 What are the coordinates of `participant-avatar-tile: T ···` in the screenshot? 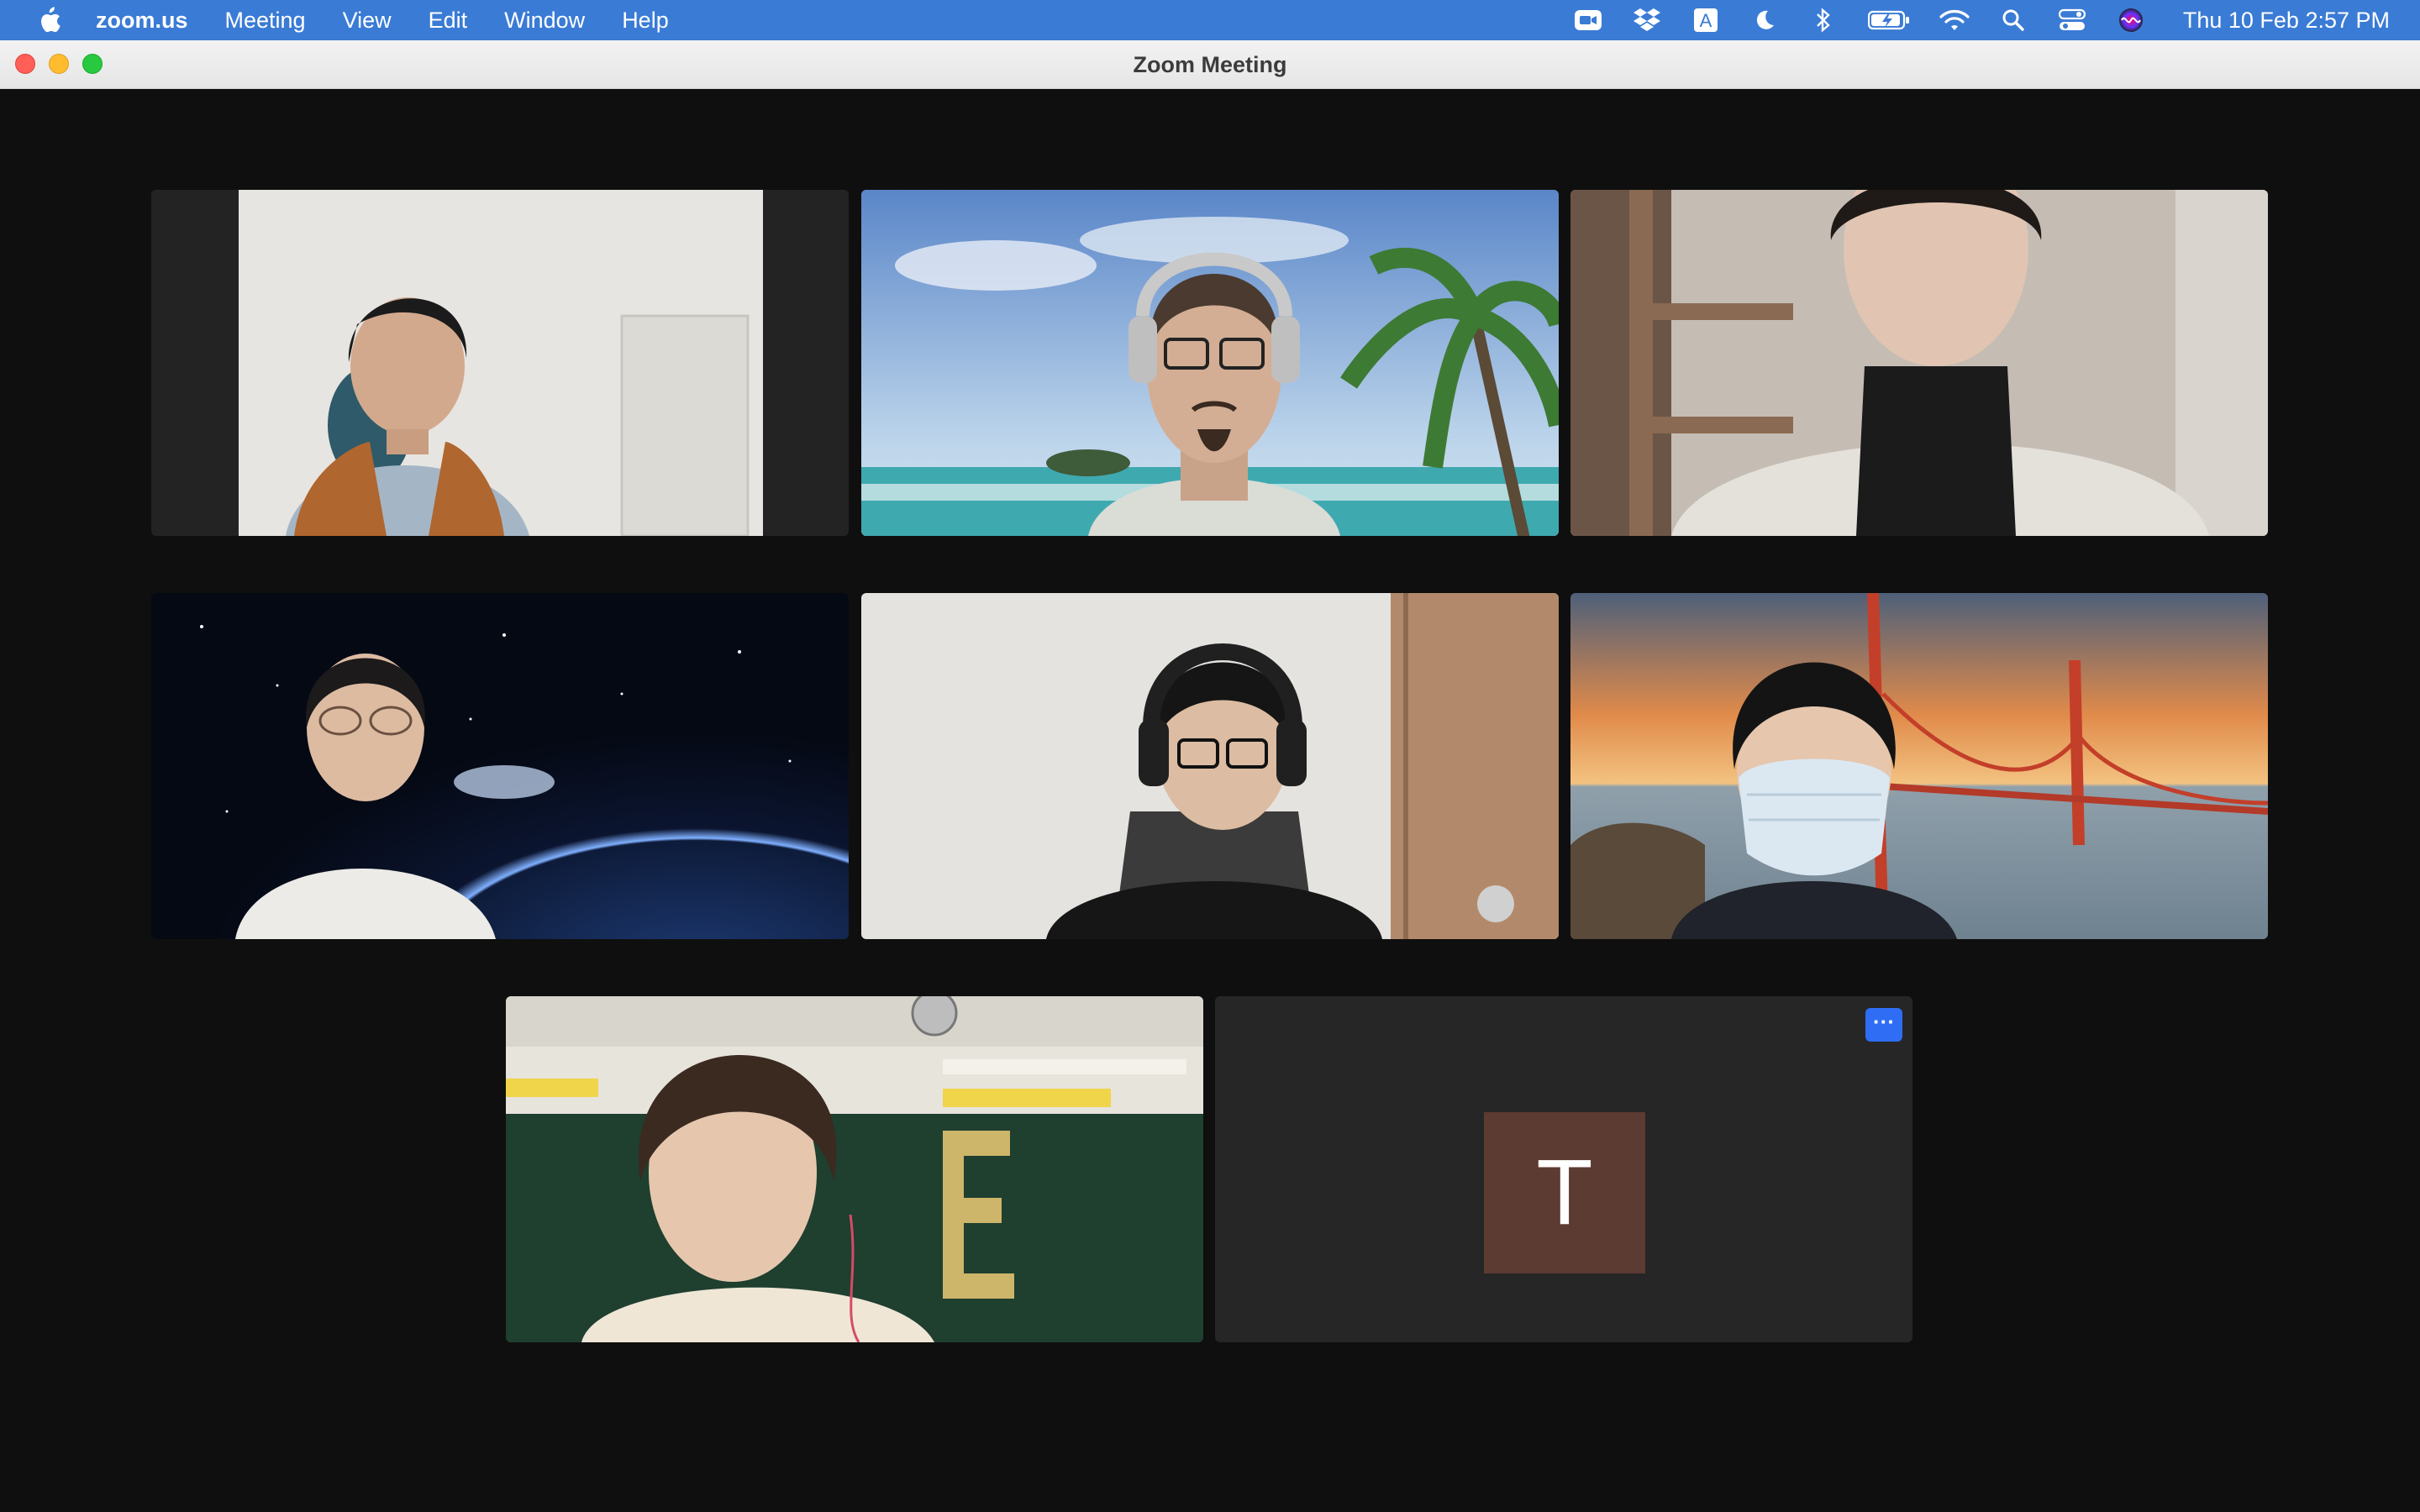 It's located at (1563, 1169).